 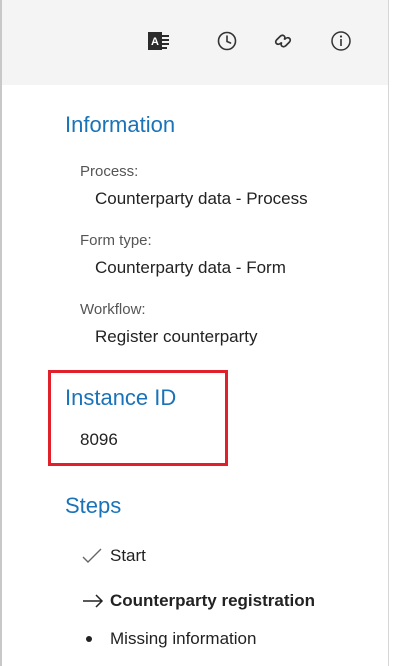 I want to click on workflow-value: Register counterparty, so click(x=176, y=336).